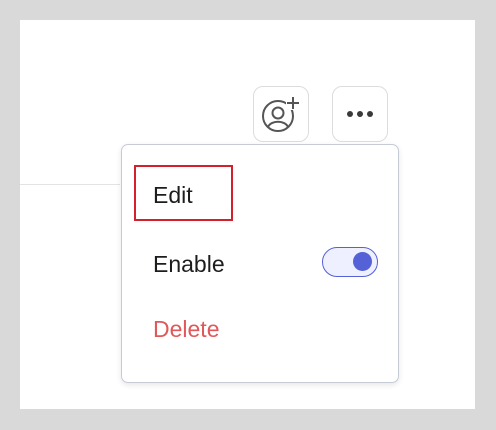 The image size is (496, 430). Describe the element at coordinates (70, 184) in the screenshot. I see `divider` at that location.